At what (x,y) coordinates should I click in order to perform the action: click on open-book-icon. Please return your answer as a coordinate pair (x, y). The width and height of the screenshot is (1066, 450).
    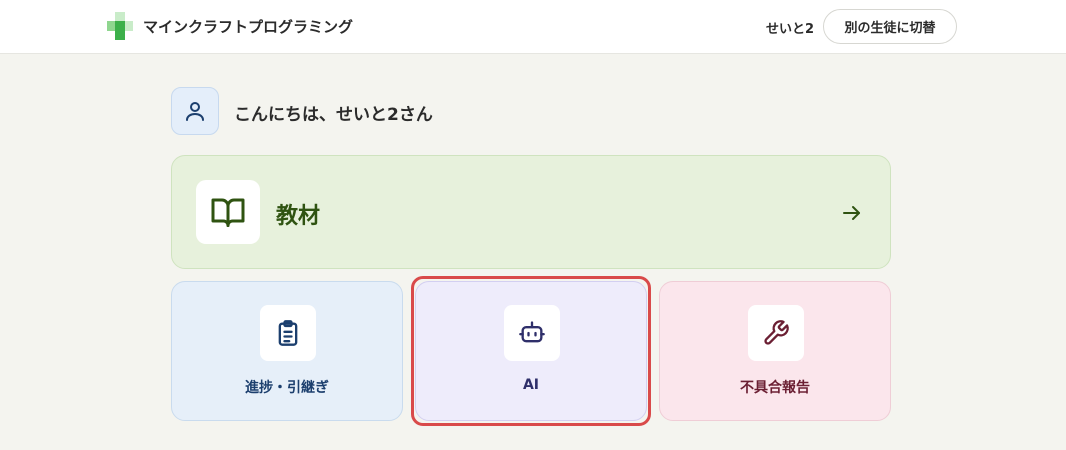
    Looking at the image, I should click on (228, 212).